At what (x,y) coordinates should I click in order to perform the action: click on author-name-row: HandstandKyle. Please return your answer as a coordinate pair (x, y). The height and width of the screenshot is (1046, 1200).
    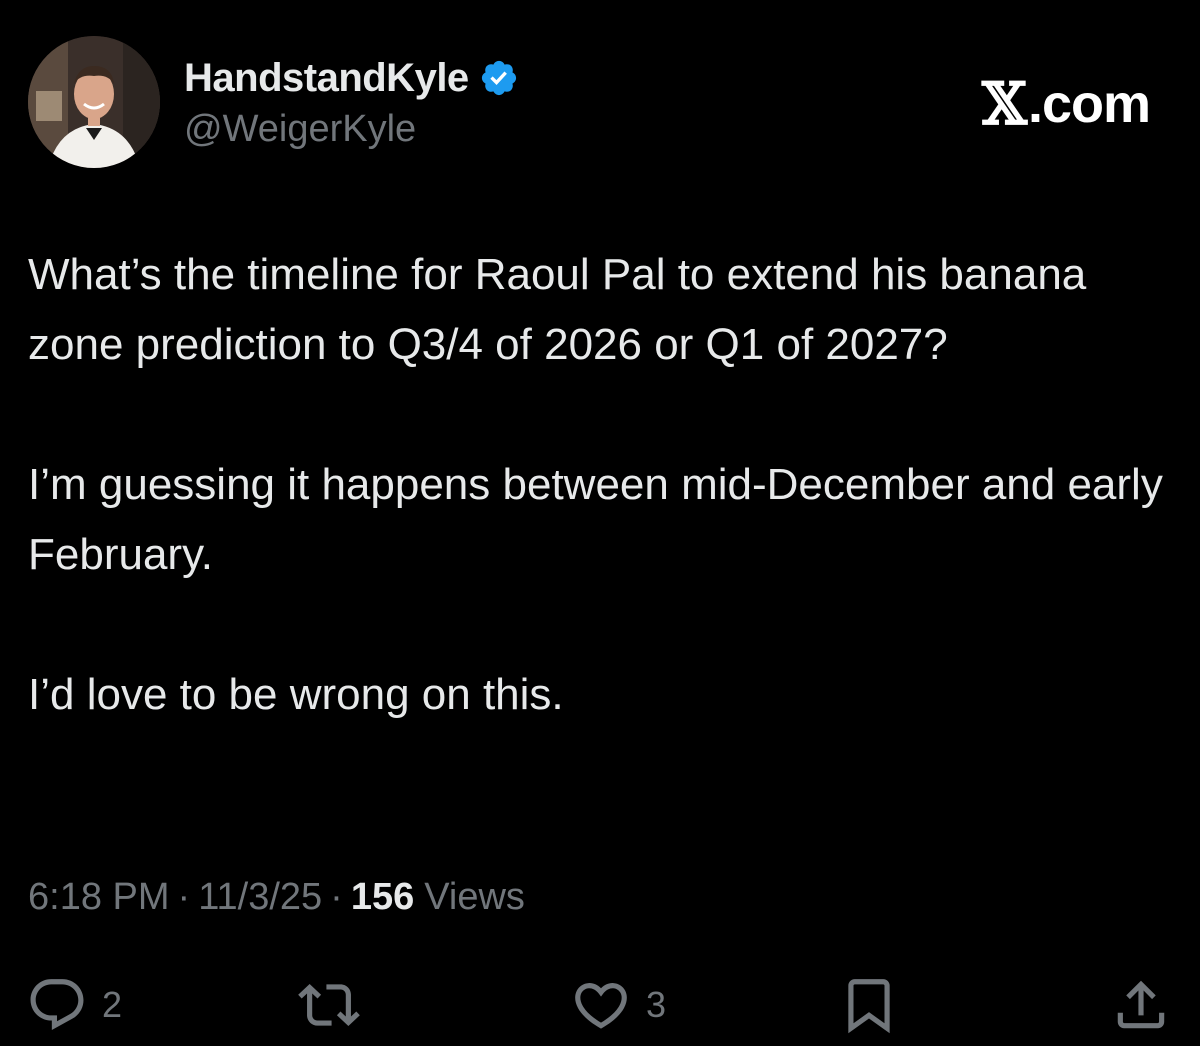
    Looking at the image, I should click on (351, 78).